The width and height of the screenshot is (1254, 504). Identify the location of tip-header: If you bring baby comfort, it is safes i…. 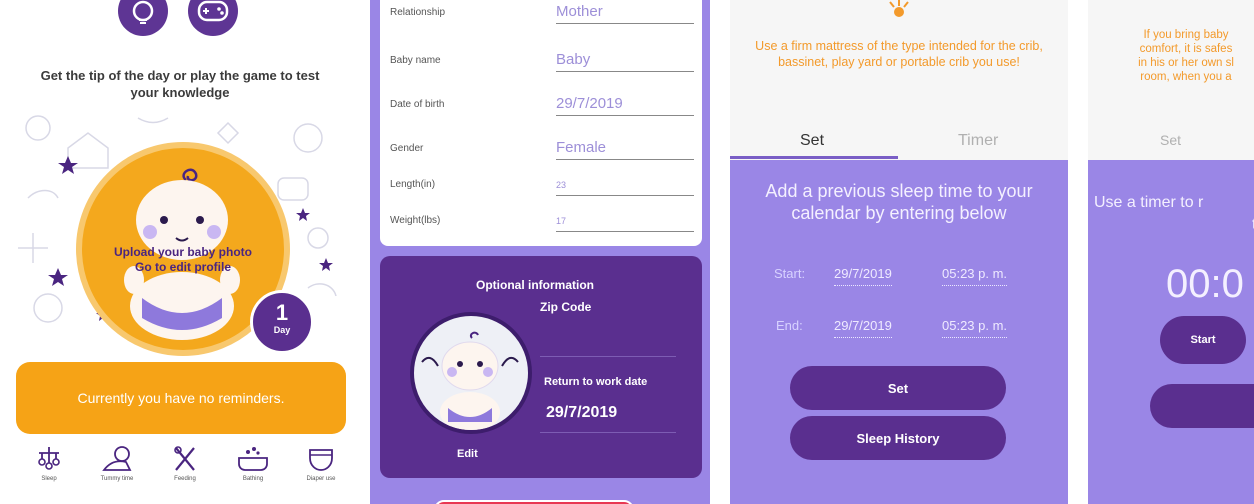
(1171, 80).